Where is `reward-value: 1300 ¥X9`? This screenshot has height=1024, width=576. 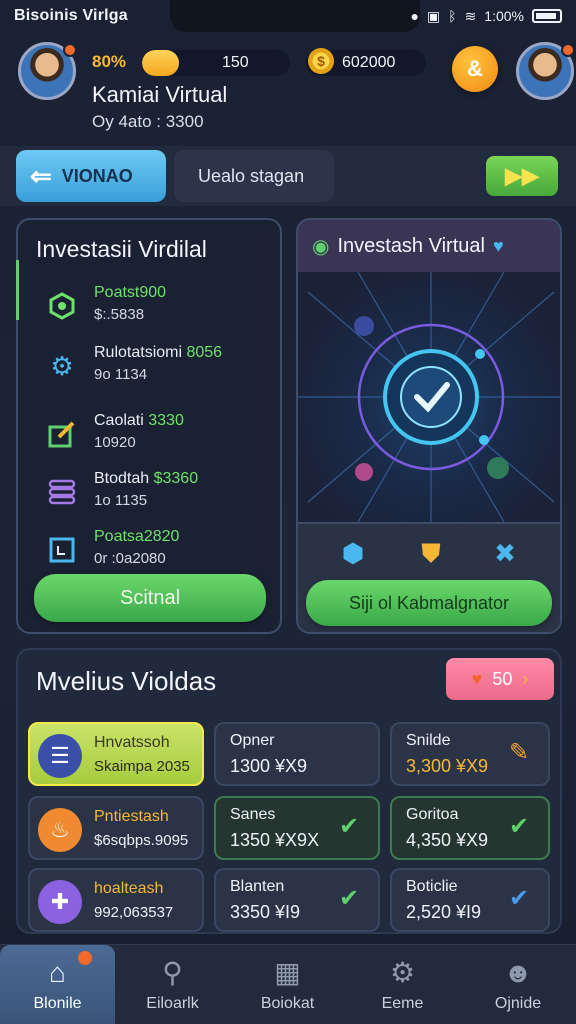 reward-value: 1300 ¥X9 is located at coordinates (269, 766).